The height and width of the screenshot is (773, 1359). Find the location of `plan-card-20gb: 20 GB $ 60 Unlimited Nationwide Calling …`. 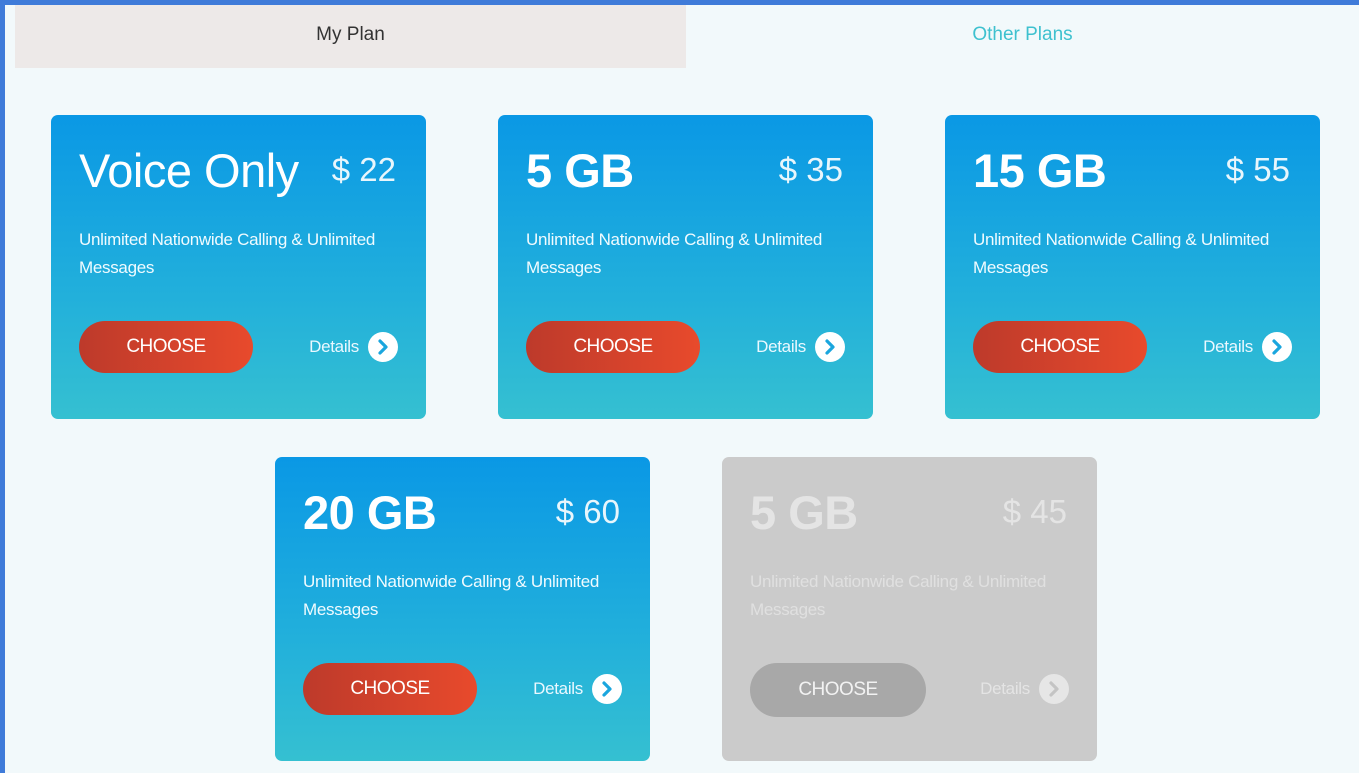

plan-card-20gb: 20 GB $ 60 Unlimited Nationwide Calling … is located at coordinates (462, 609).